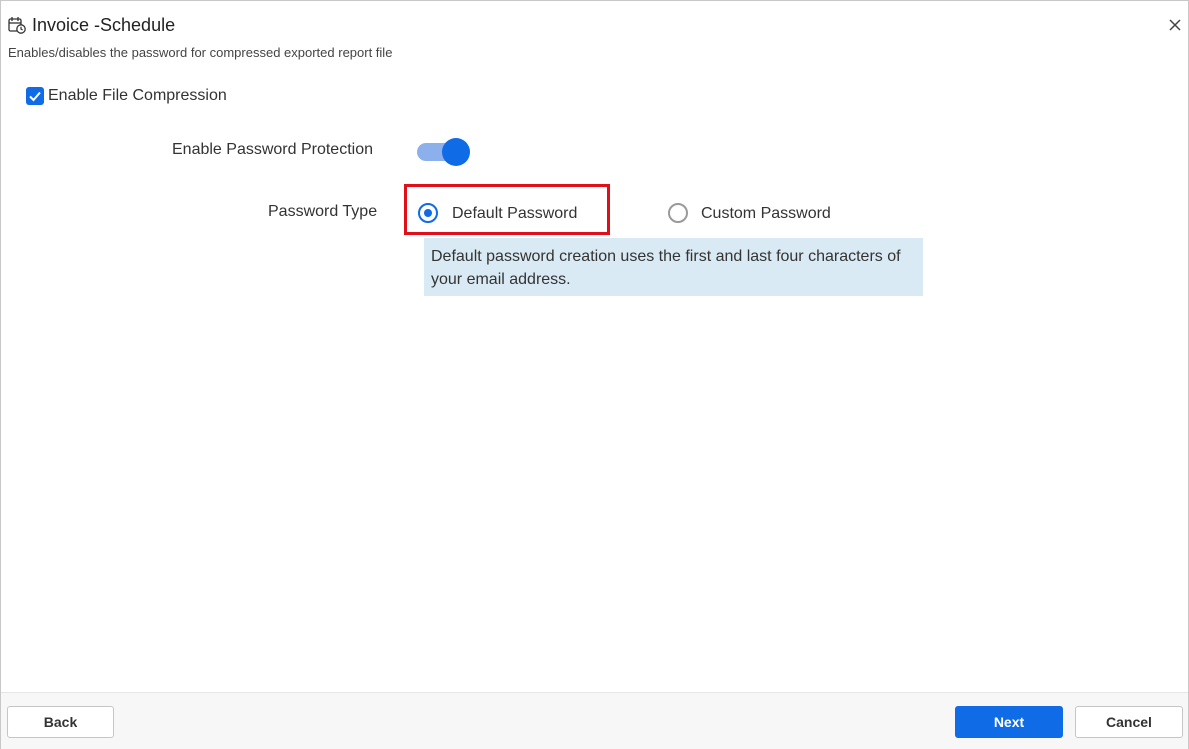 The width and height of the screenshot is (1189, 749). I want to click on password-protection-label: Enable Password Protection, so click(272, 149).